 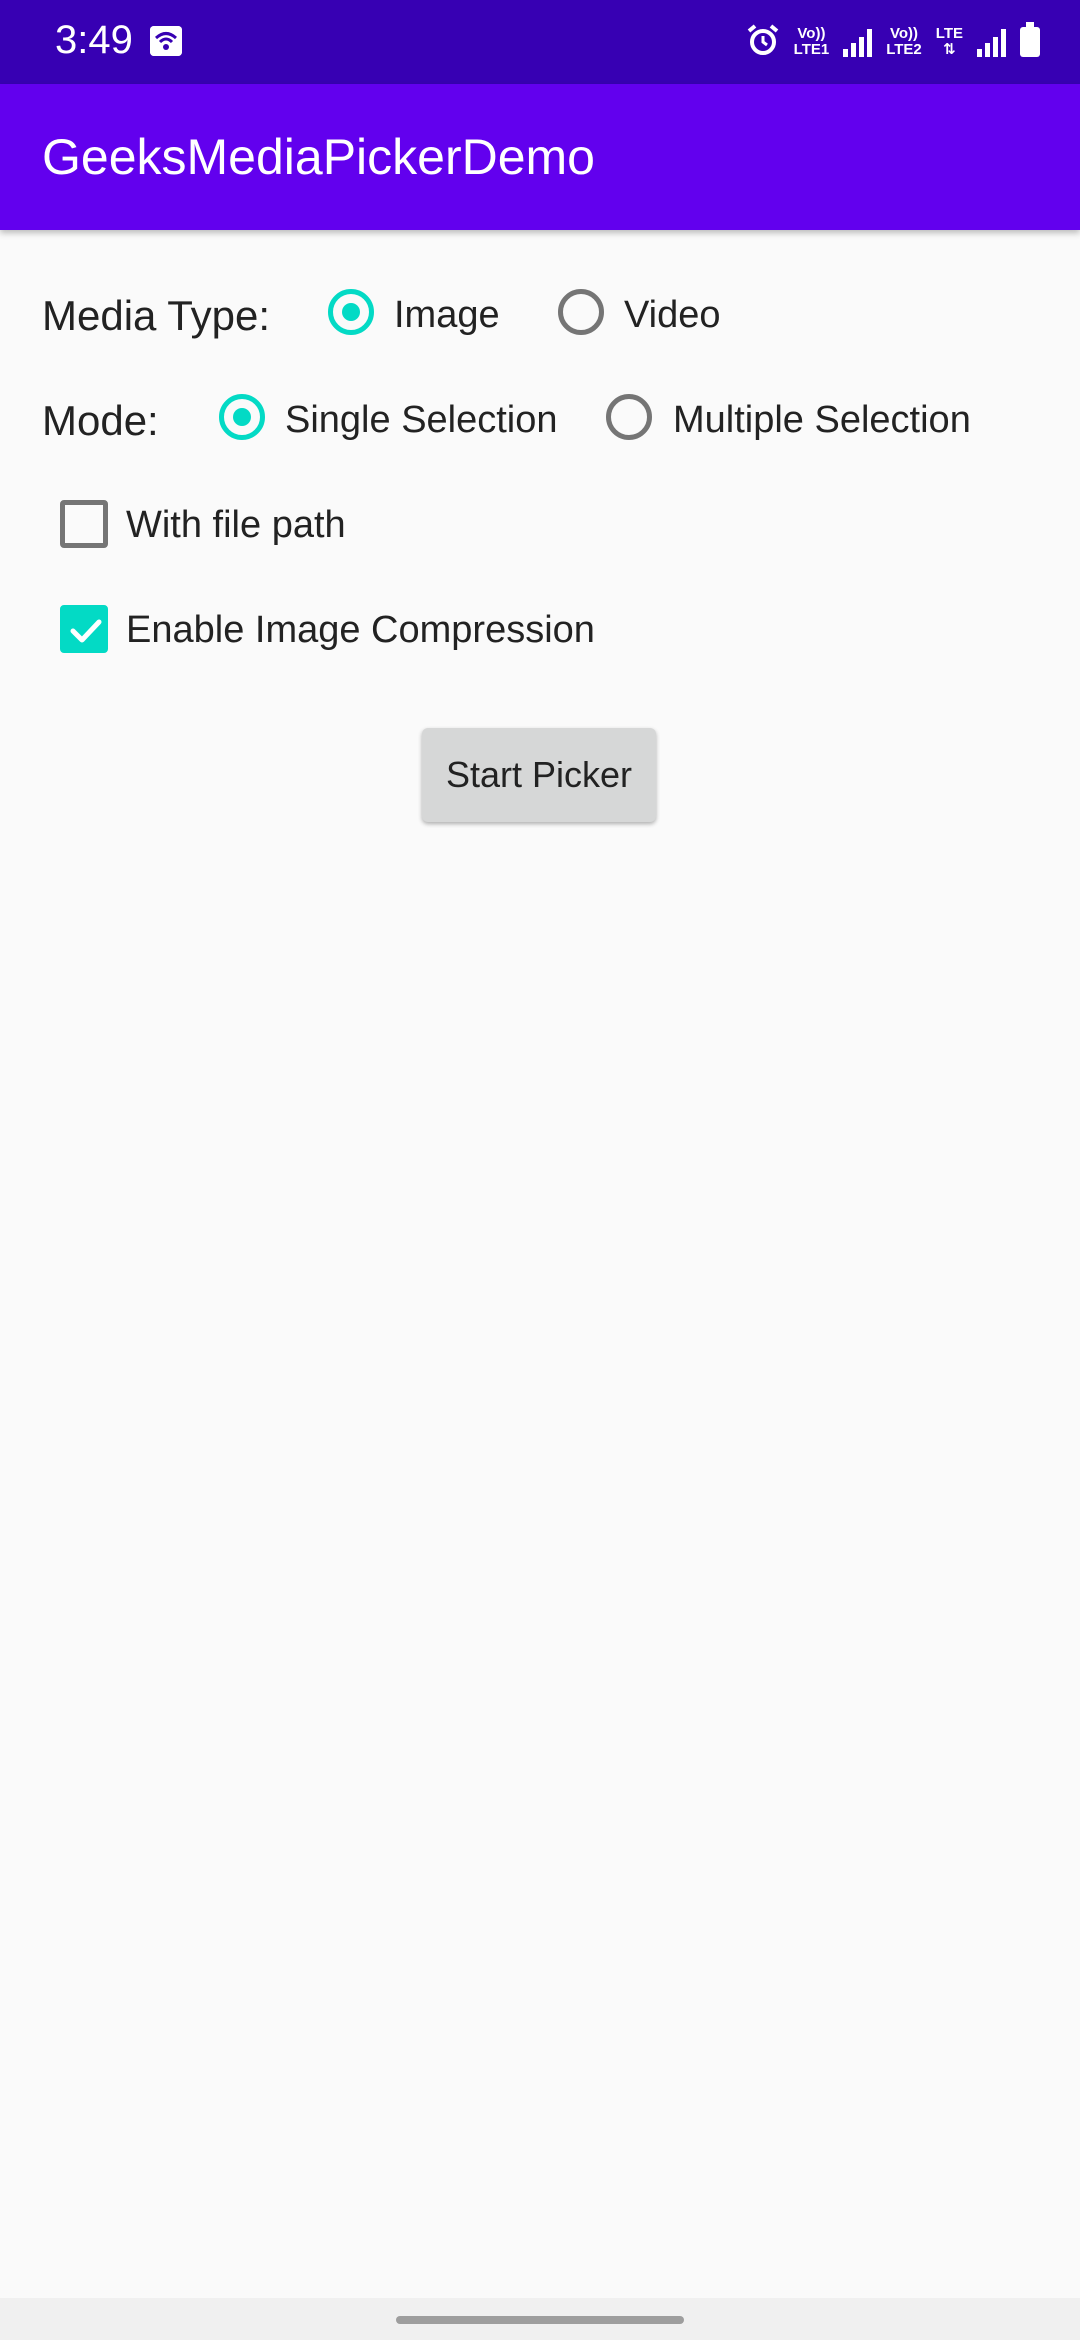 I want to click on radio-image-label: Image, so click(x=447, y=315).